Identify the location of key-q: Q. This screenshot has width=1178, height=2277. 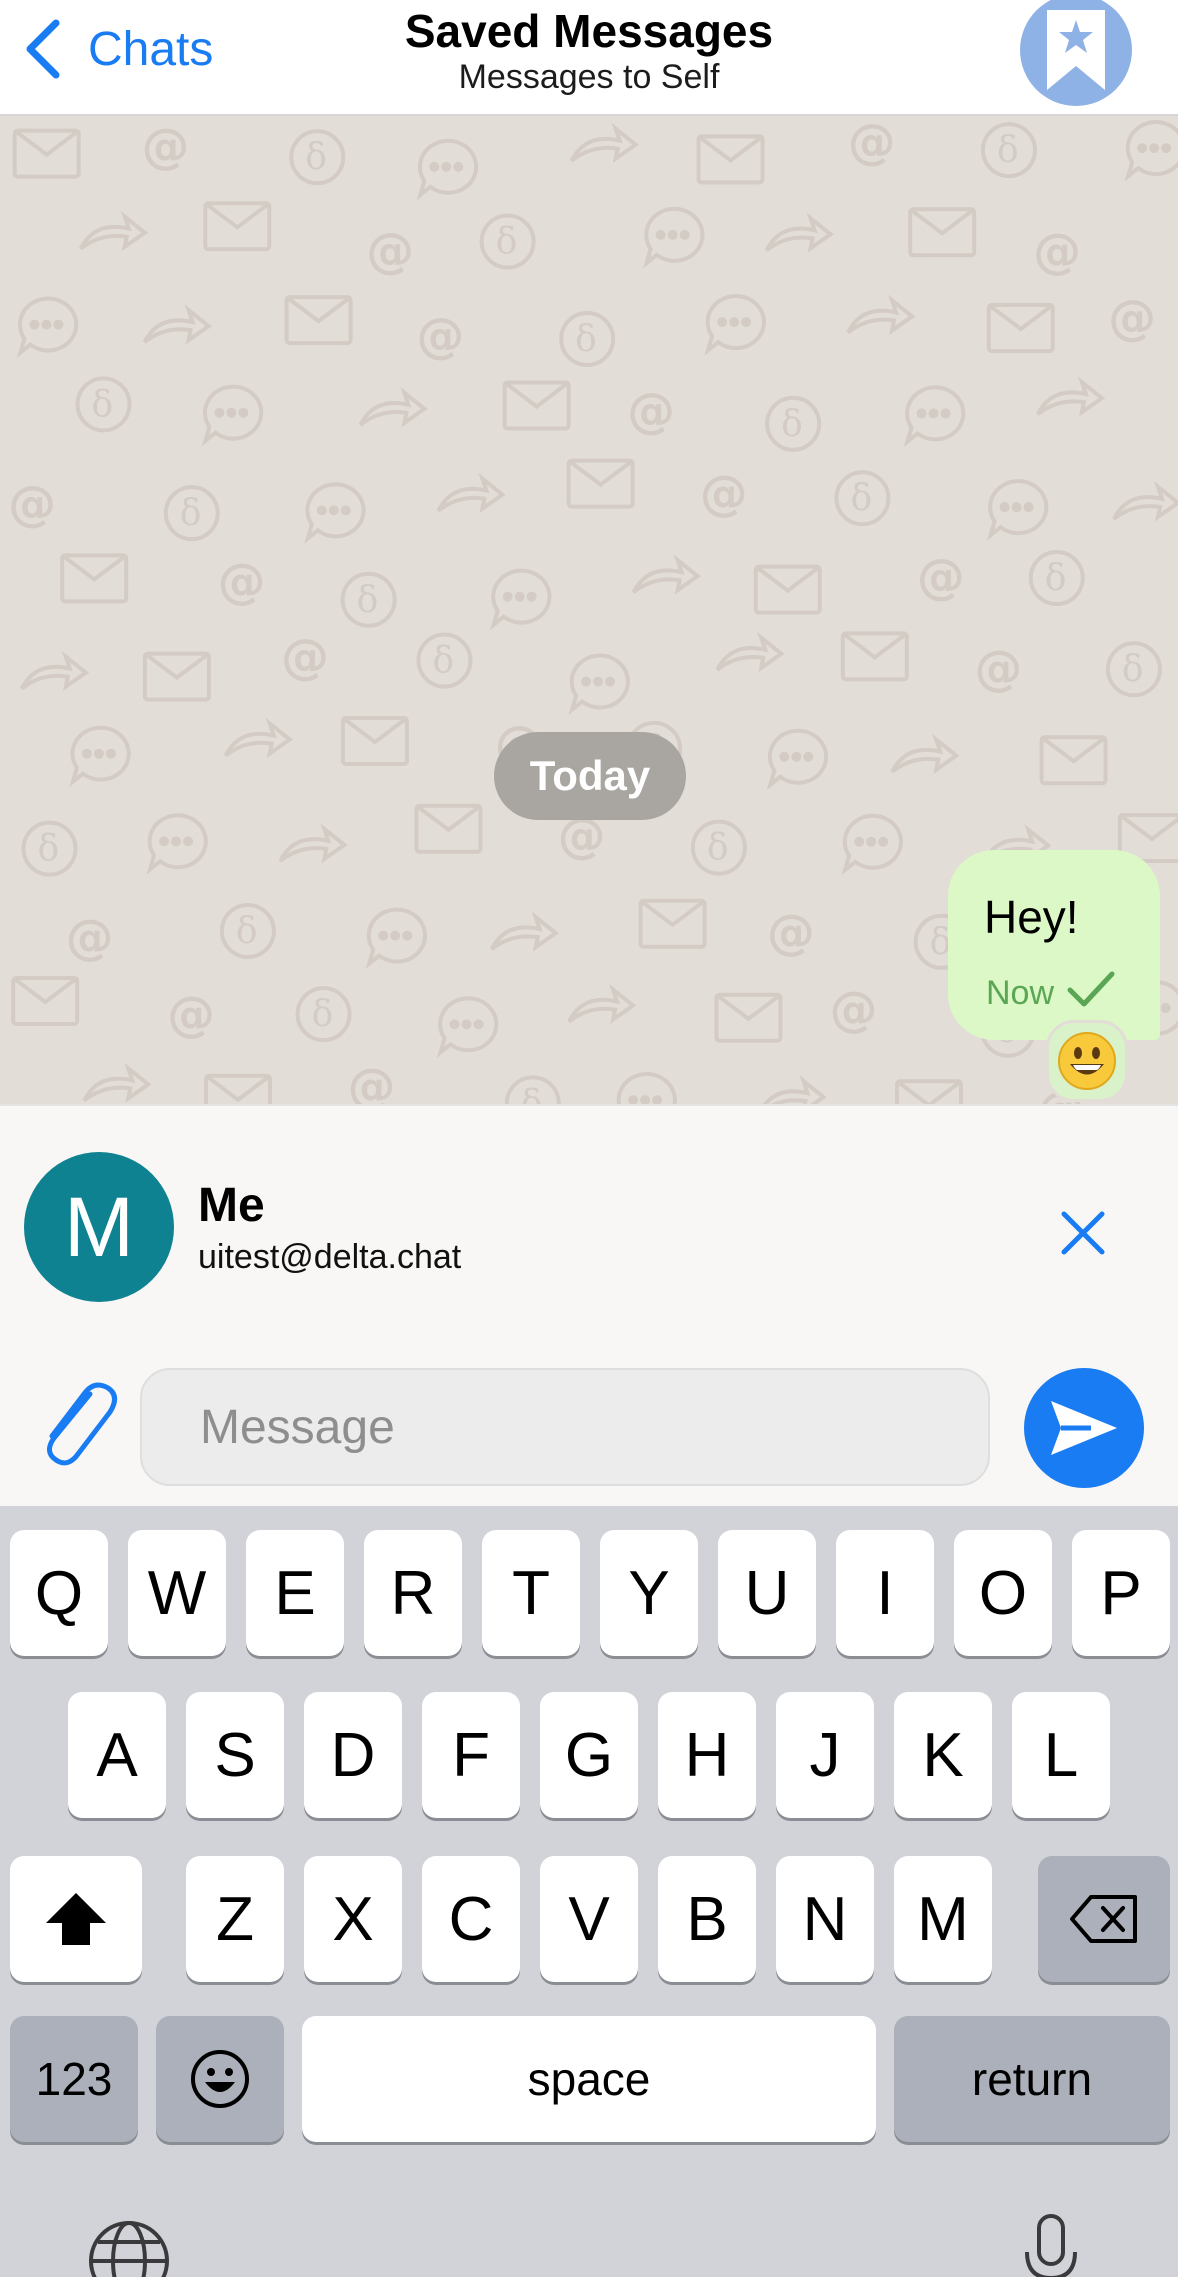
(59, 1593).